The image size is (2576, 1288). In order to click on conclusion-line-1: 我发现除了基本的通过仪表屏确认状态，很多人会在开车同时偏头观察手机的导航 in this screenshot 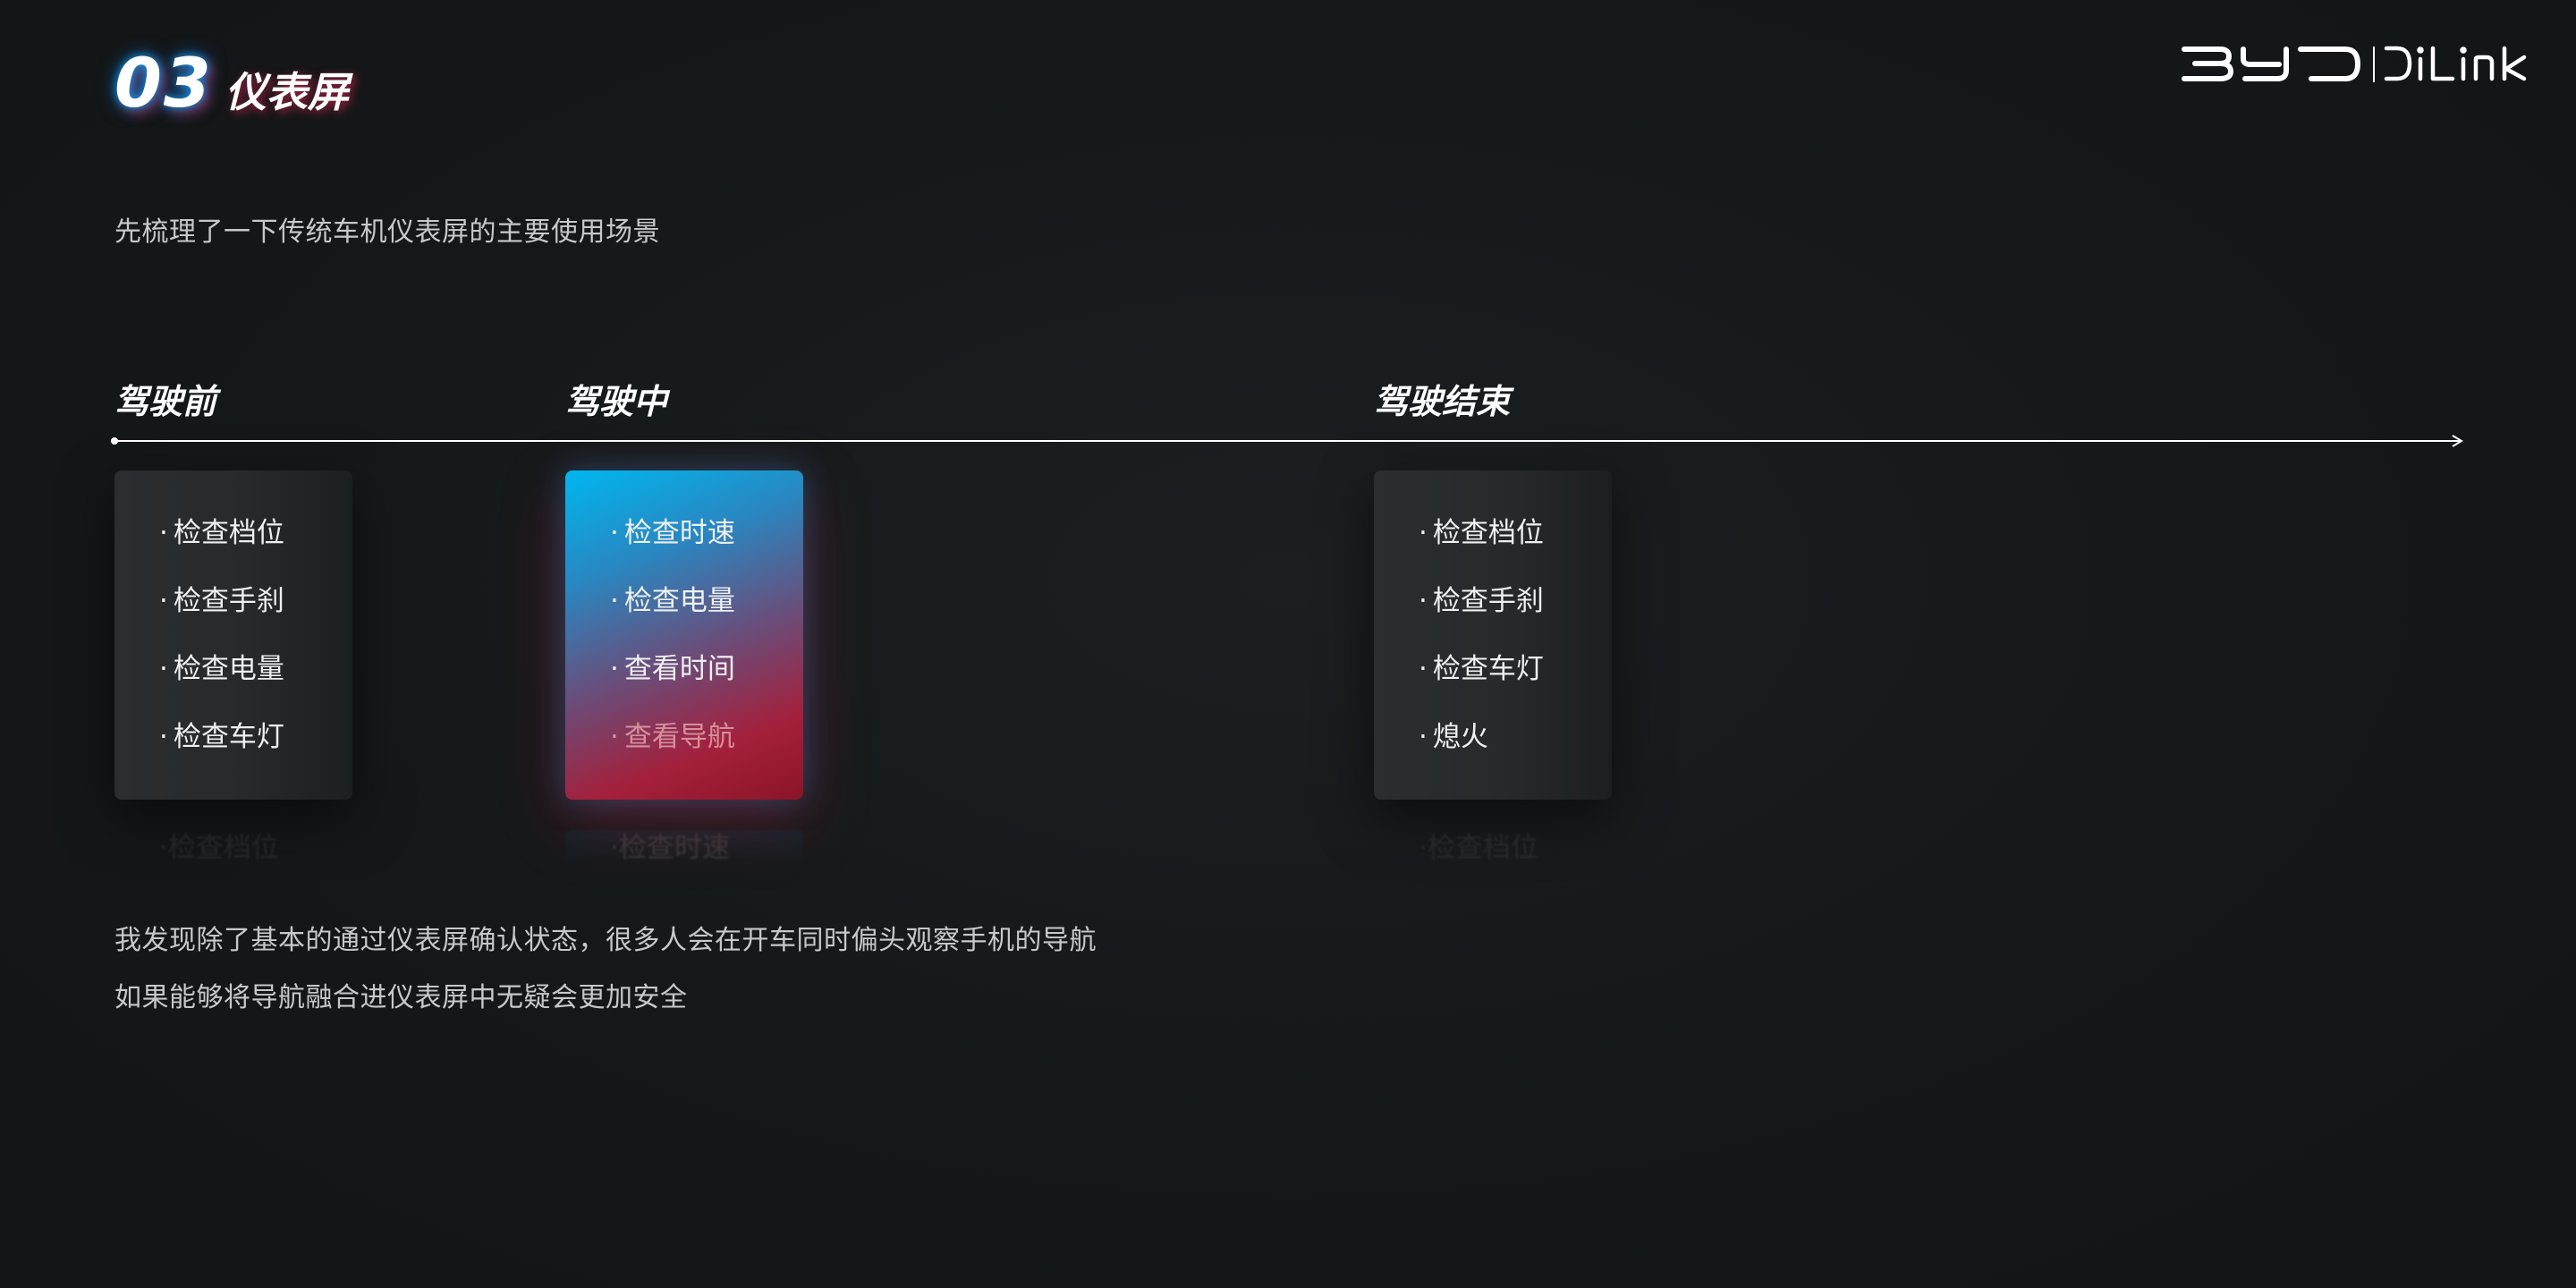, I will do `click(605, 940)`.